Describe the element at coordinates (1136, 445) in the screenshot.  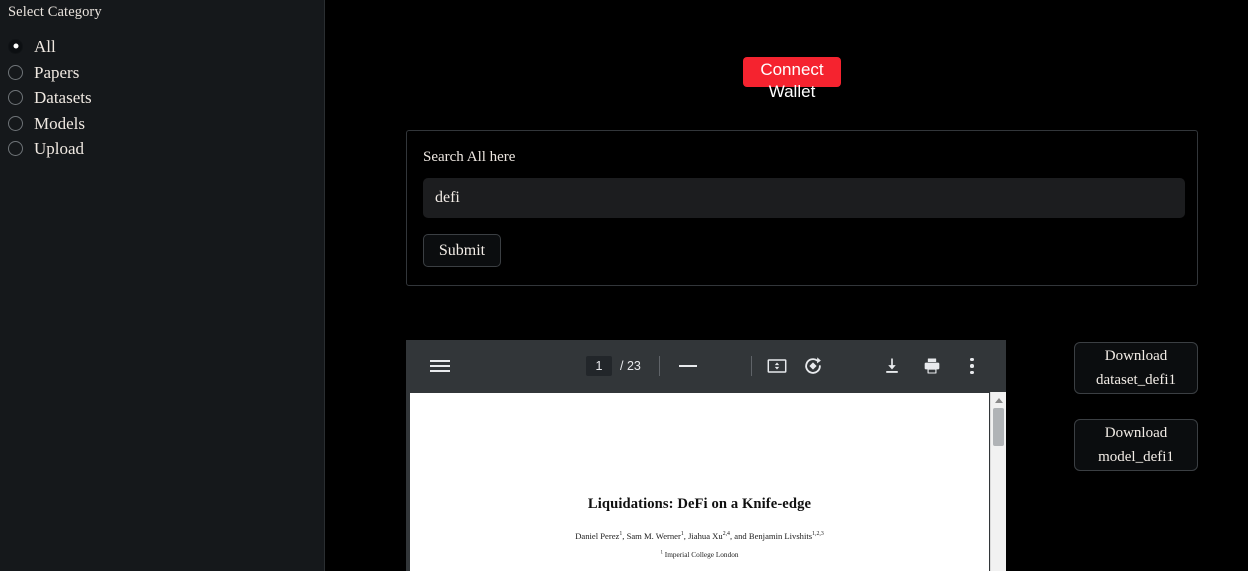
I see `download-model-button: Download model_defi1` at that location.